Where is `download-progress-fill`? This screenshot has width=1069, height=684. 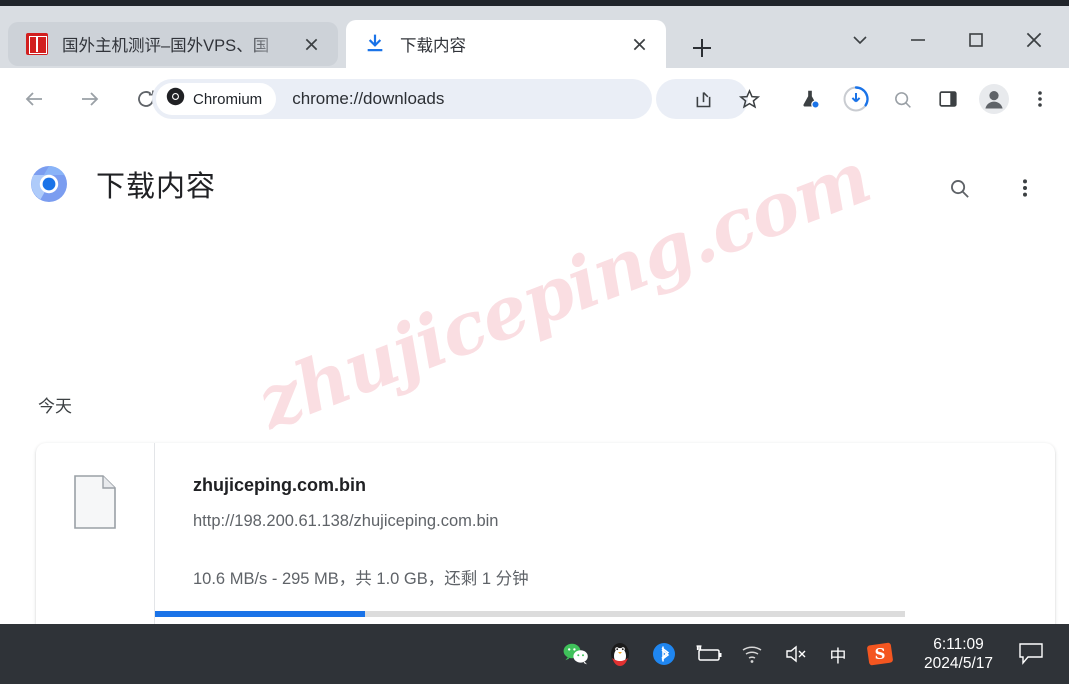
download-progress-fill is located at coordinates (260, 614).